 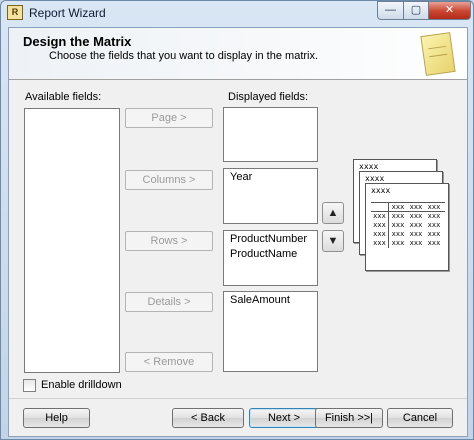 What do you see at coordinates (268, 97) in the screenshot?
I see `displayed-fields-label: Displayed fields:` at bounding box center [268, 97].